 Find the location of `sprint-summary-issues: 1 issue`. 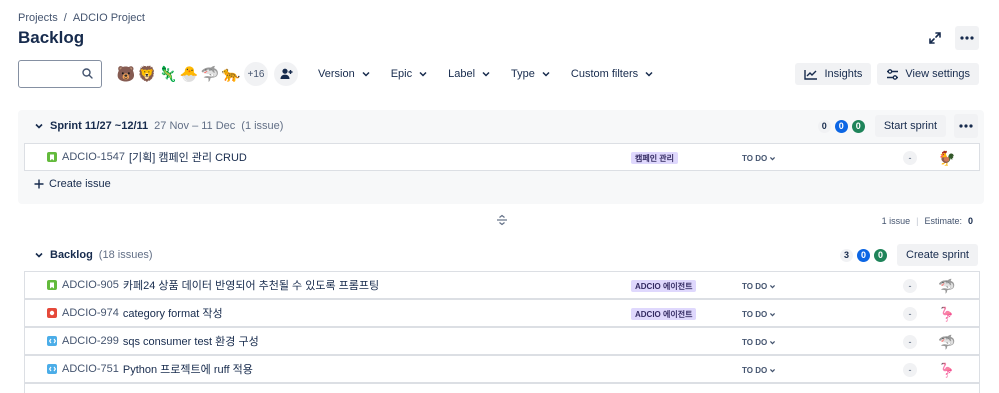

sprint-summary-issues: 1 issue is located at coordinates (896, 221).